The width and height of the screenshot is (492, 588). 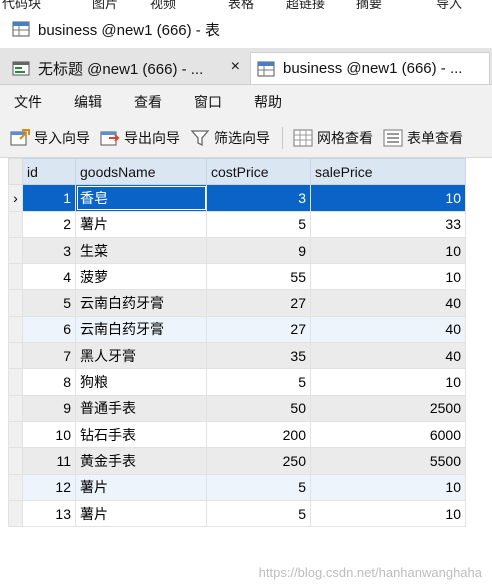 I want to click on cell-id: 8, so click(x=49, y=382).